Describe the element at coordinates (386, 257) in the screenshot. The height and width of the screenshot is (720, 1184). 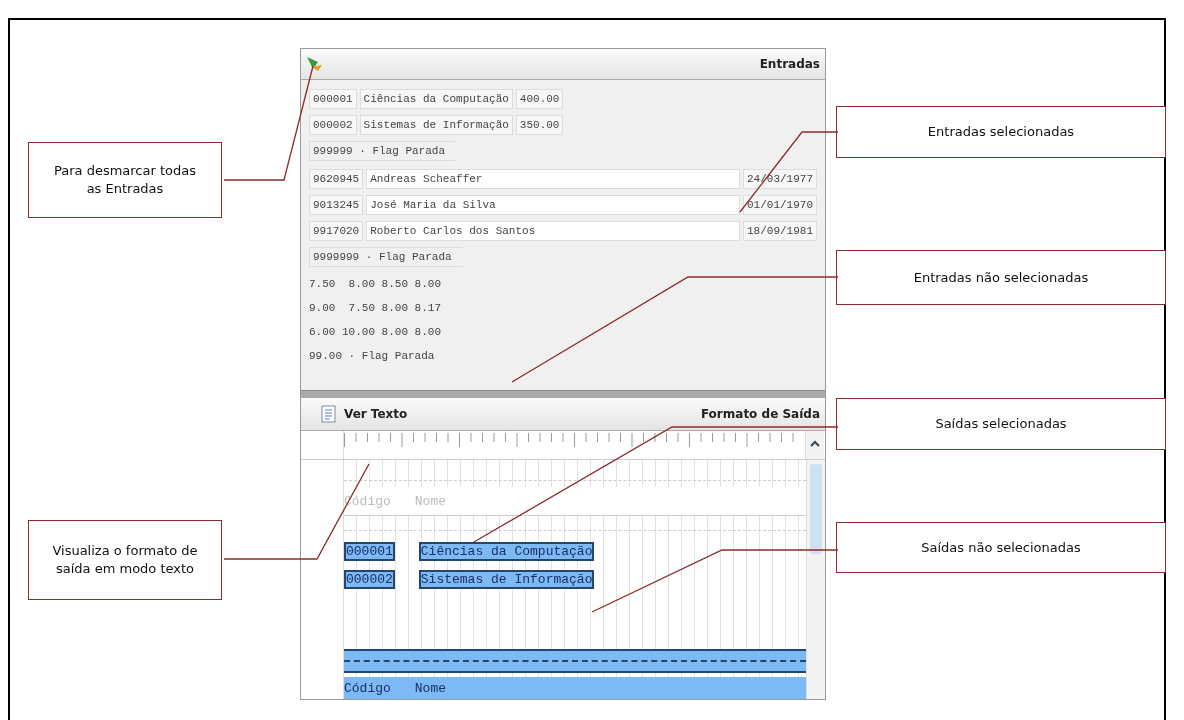
I see `end-marker-field: 9999999 · Flag Parada` at that location.